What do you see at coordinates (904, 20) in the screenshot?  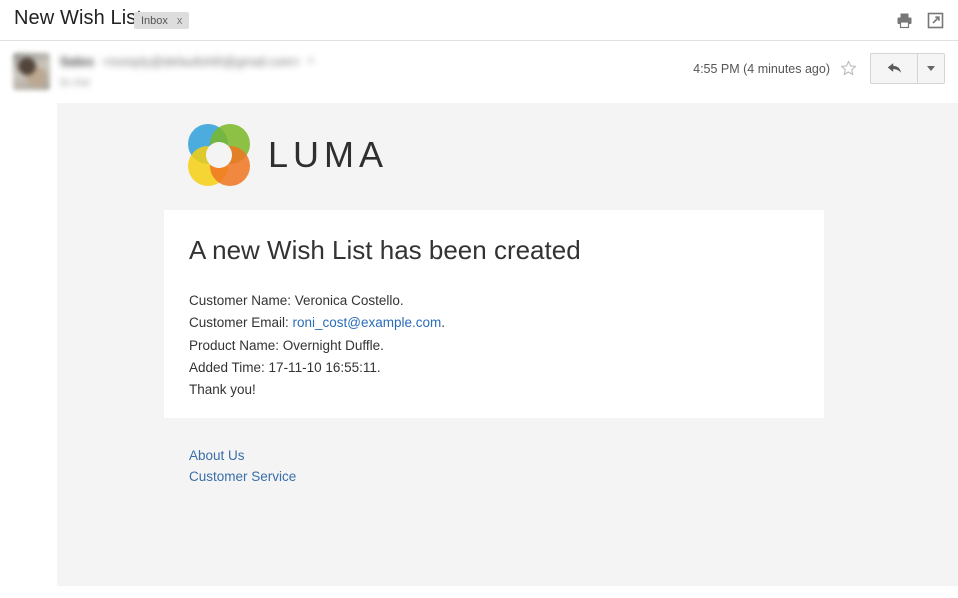 I see `print-icon` at bounding box center [904, 20].